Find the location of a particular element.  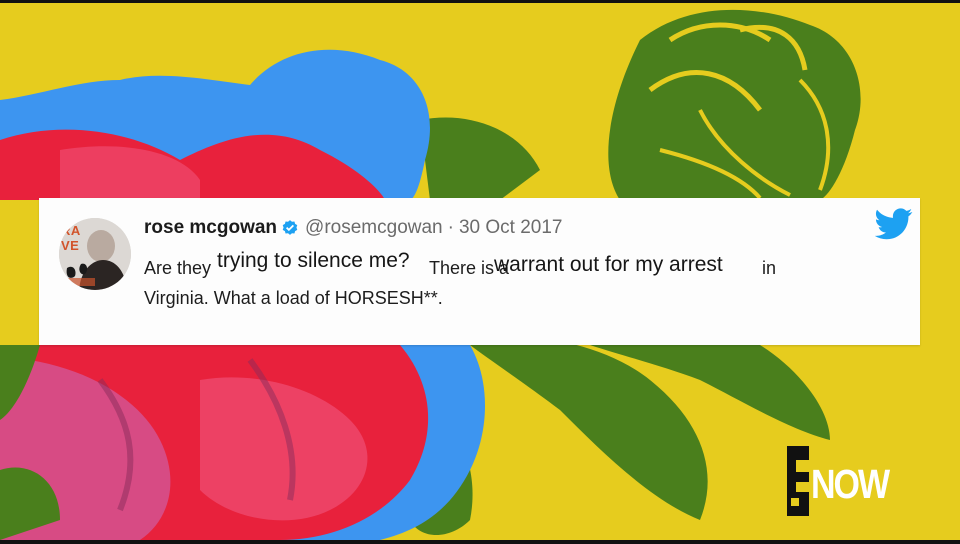

tweet-text-segment-5: in is located at coordinates (769, 268).